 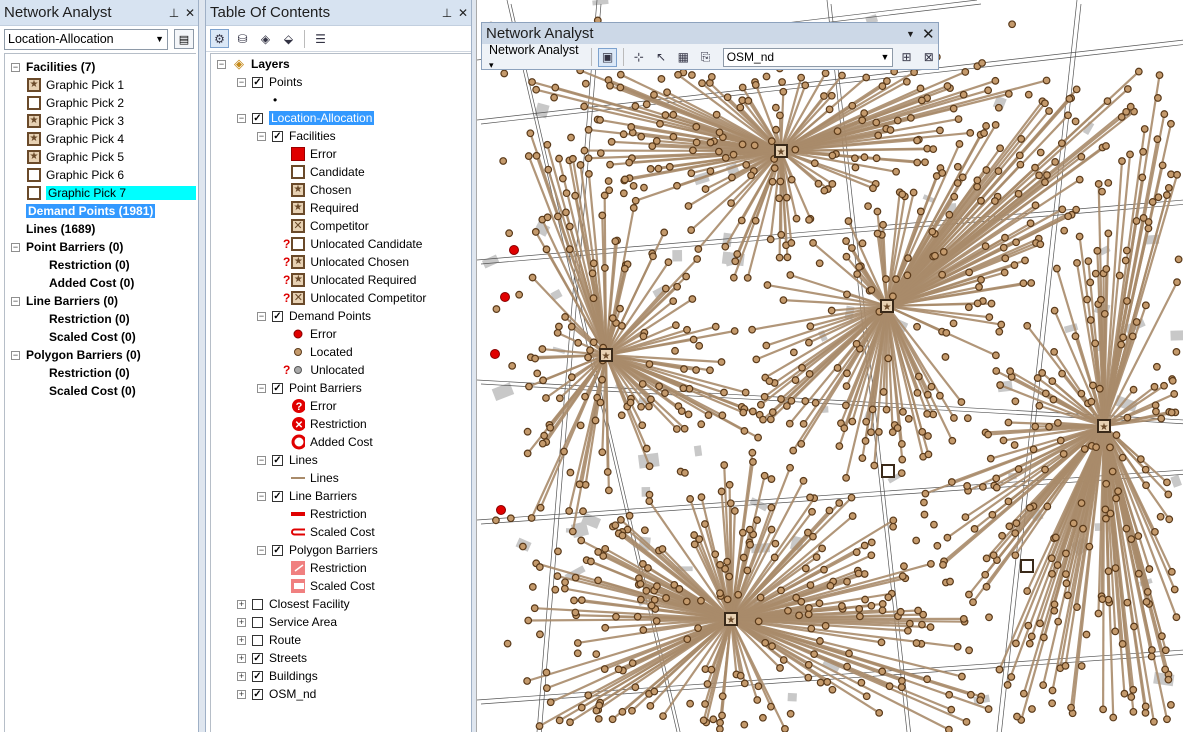 What do you see at coordinates (341, 496) in the screenshot?
I see `toc-item-line-barriers-24: − ✓ Line Barriers` at bounding box center [341, 496].